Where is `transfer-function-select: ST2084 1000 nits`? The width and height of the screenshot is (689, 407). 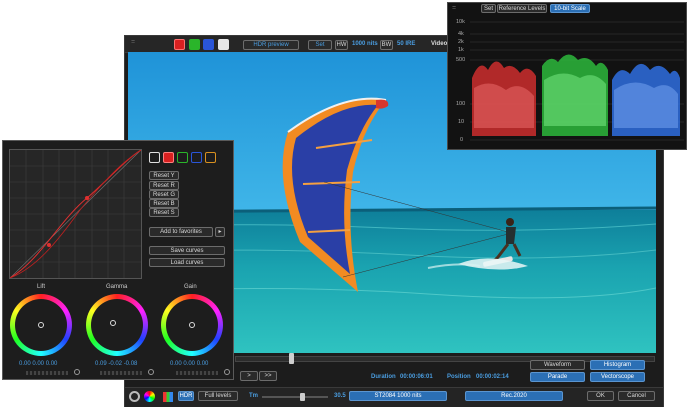 transfer-function-select: ST2084 1000 nits is located at coordinates (398, 396).